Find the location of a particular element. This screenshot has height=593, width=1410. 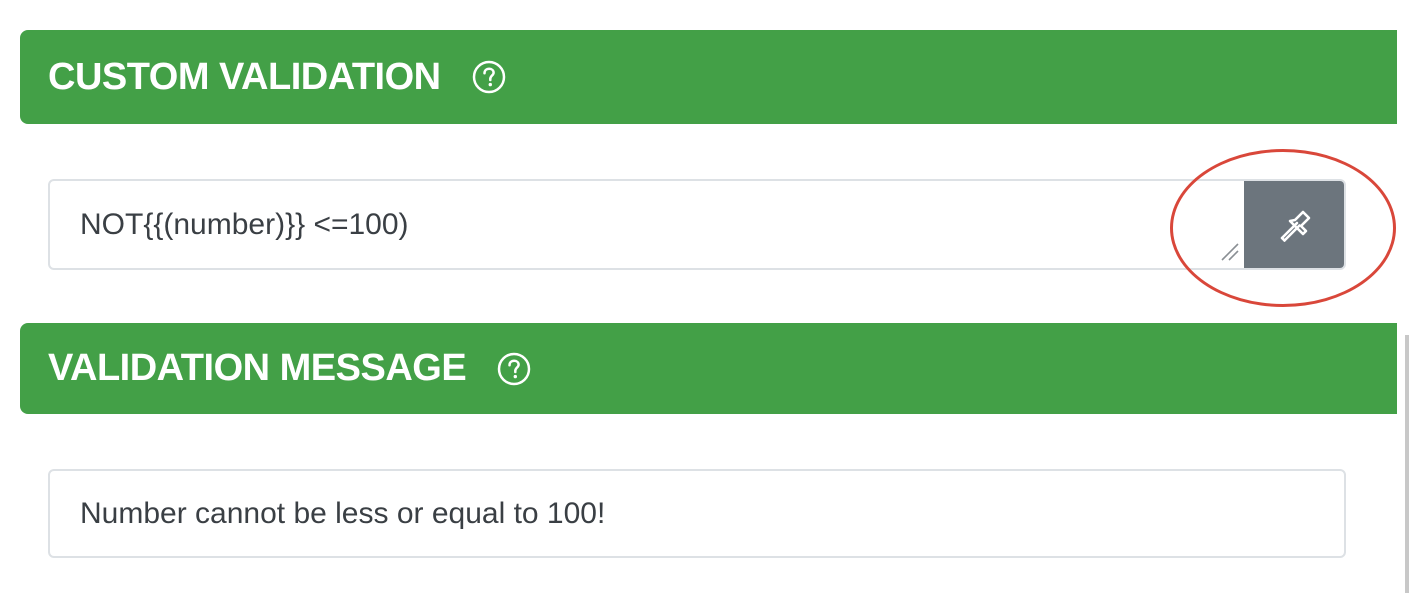

expression-builder-button is located at coordinates (1294, 224).